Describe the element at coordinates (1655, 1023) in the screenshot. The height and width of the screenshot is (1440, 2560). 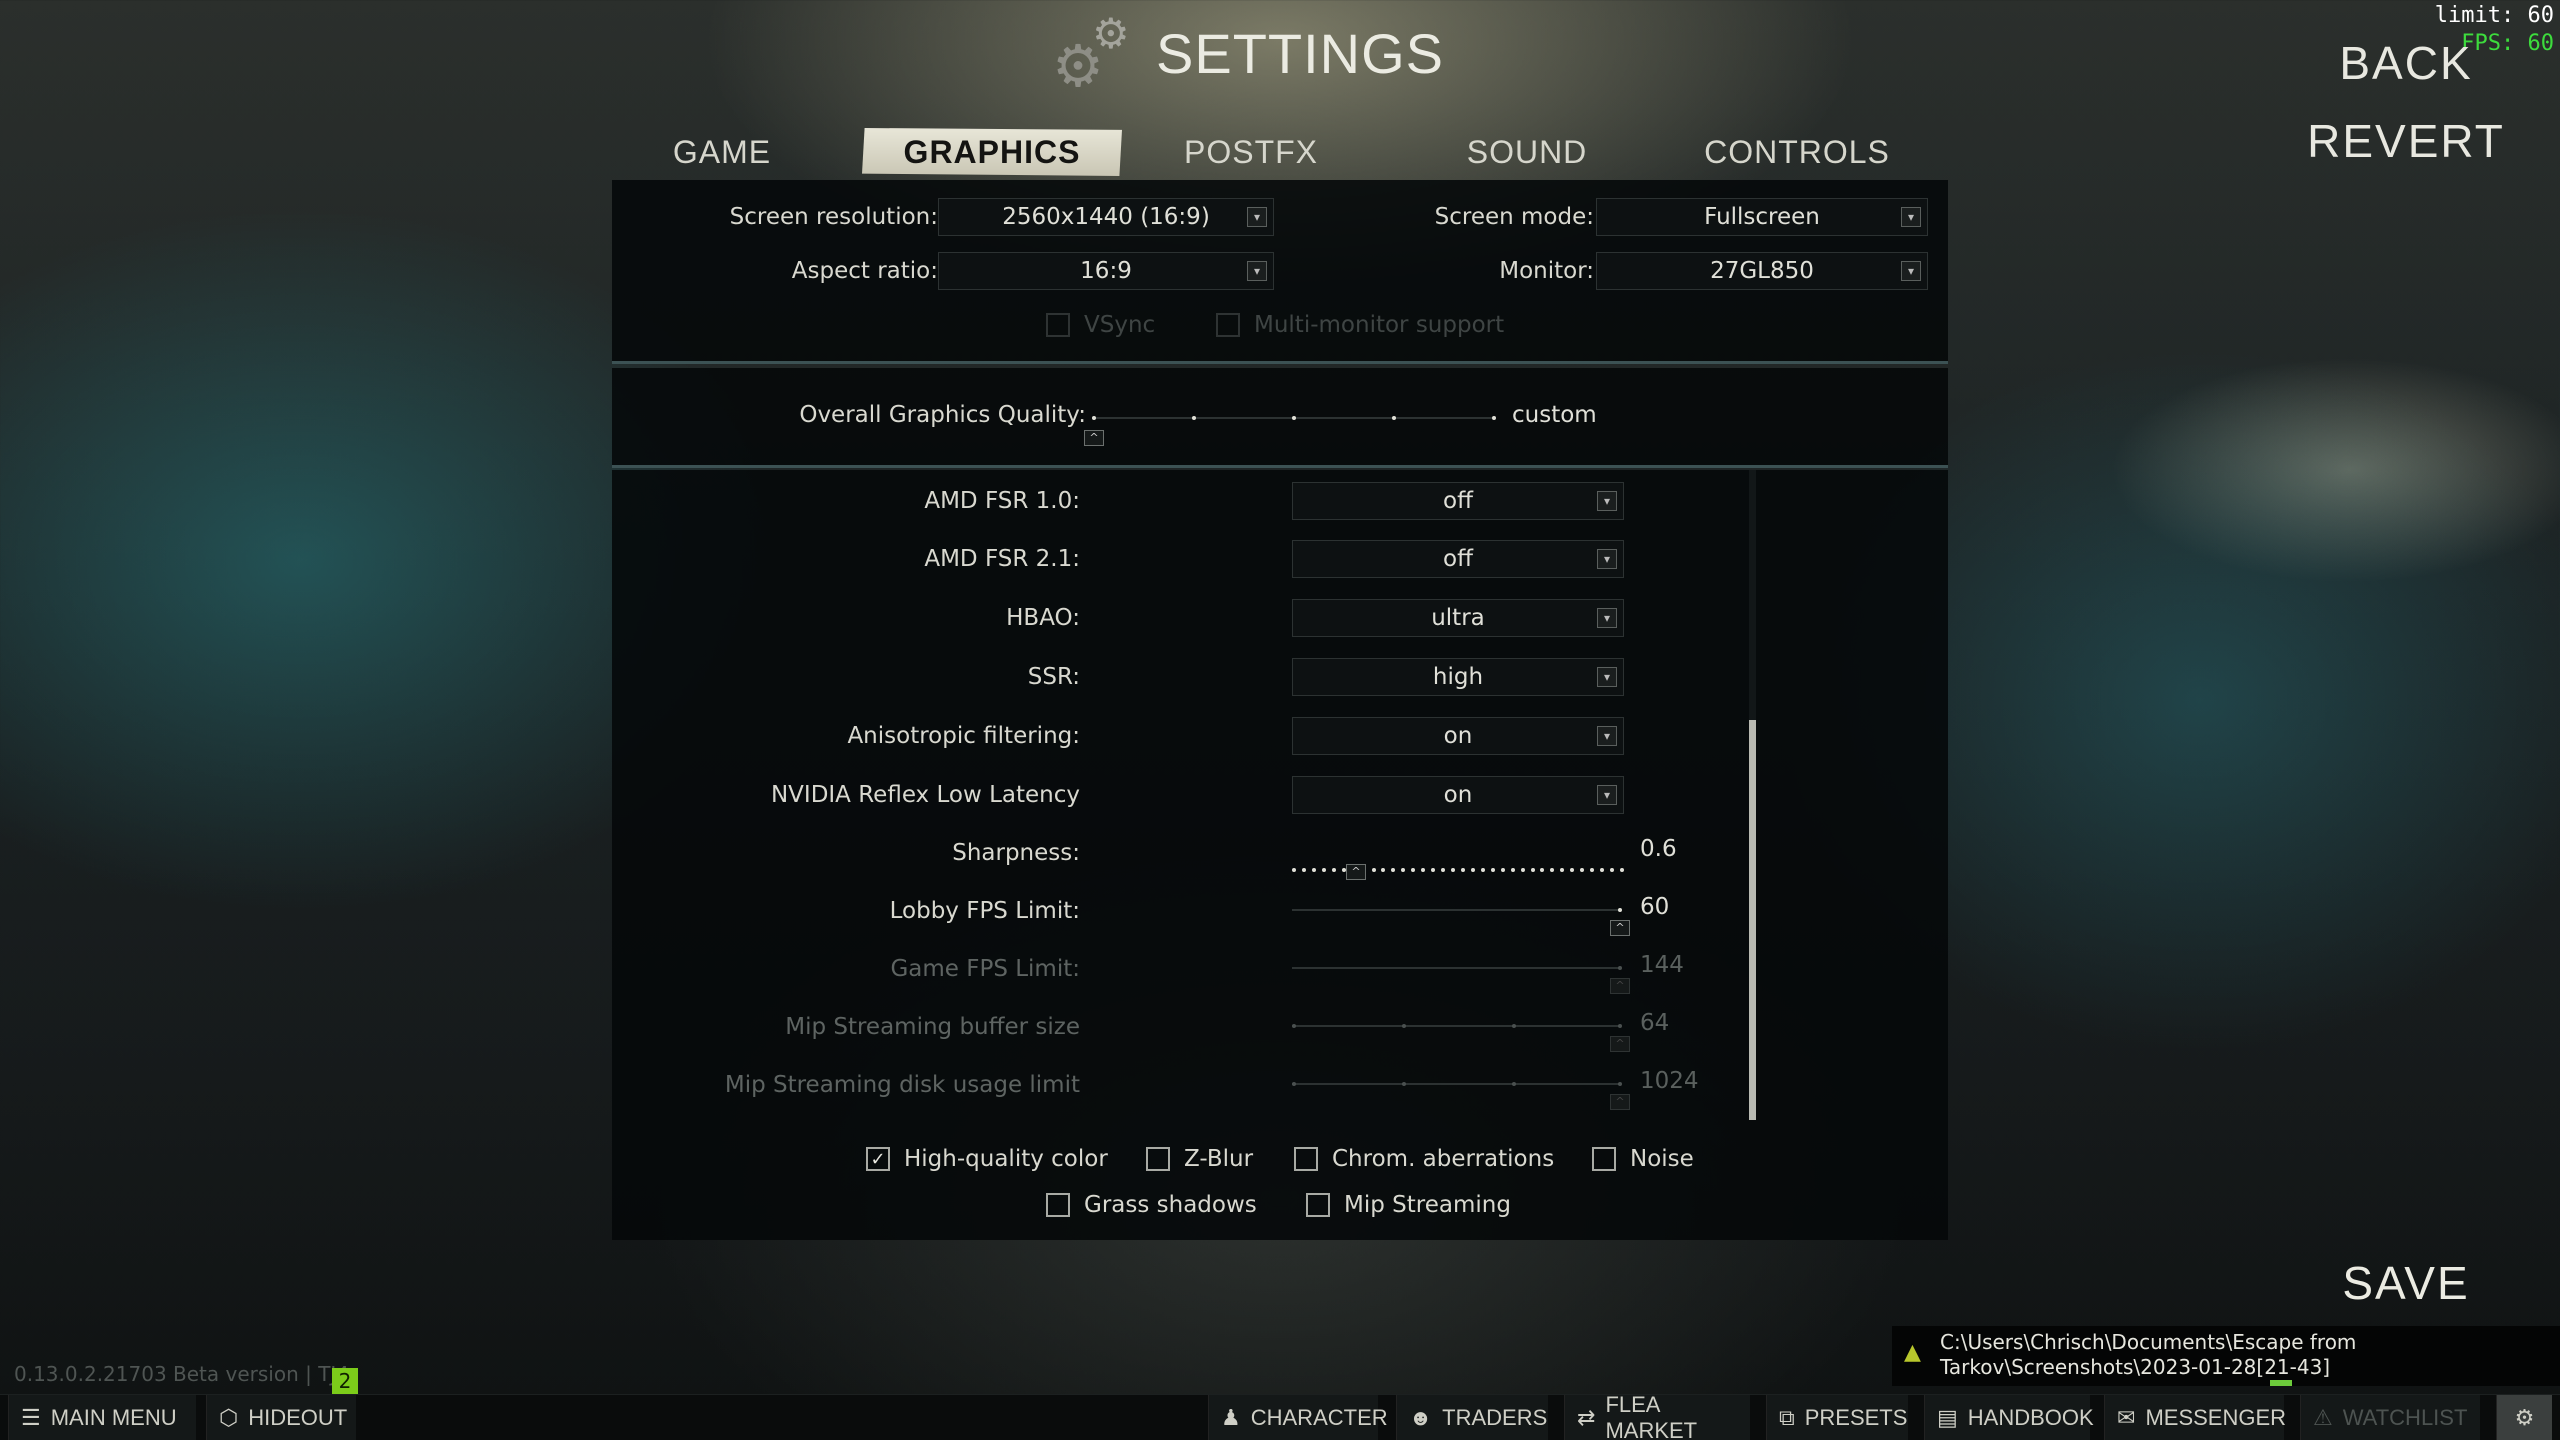
I see `mip-buffer-value: 64` at that location.